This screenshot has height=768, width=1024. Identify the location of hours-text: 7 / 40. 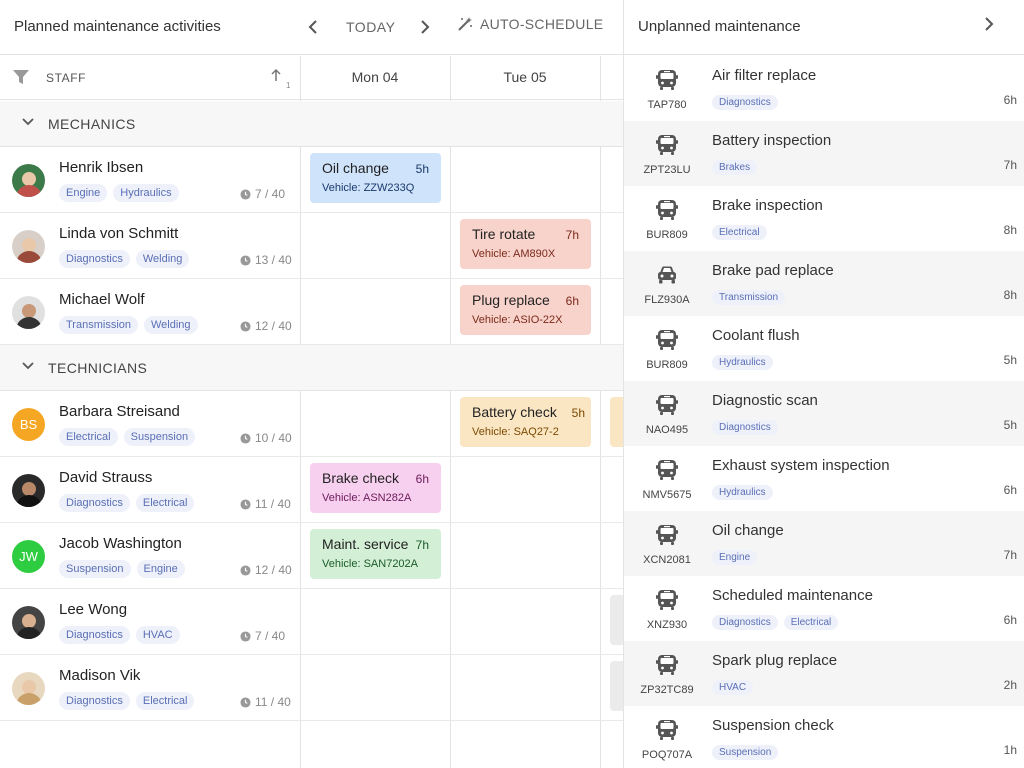
(270, 636).